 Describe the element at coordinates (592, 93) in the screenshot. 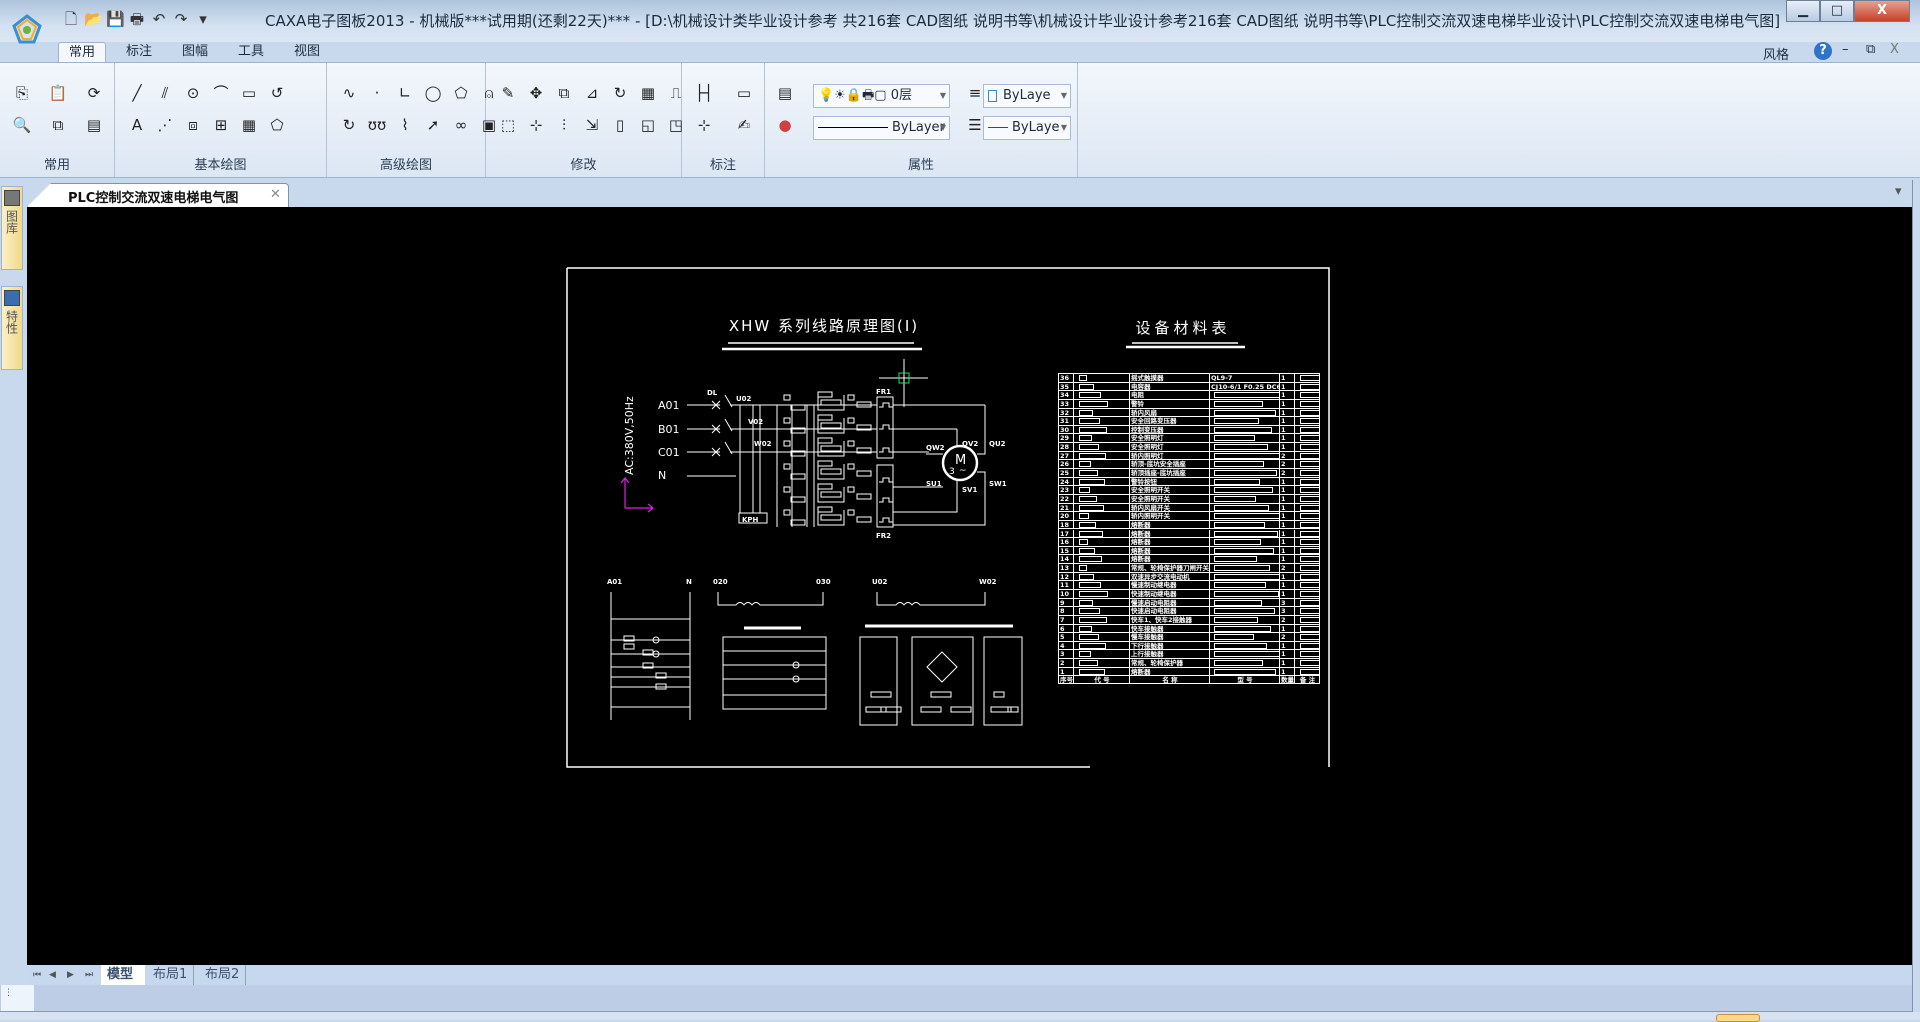

I see `mirror-icon: ⊿` at that location.